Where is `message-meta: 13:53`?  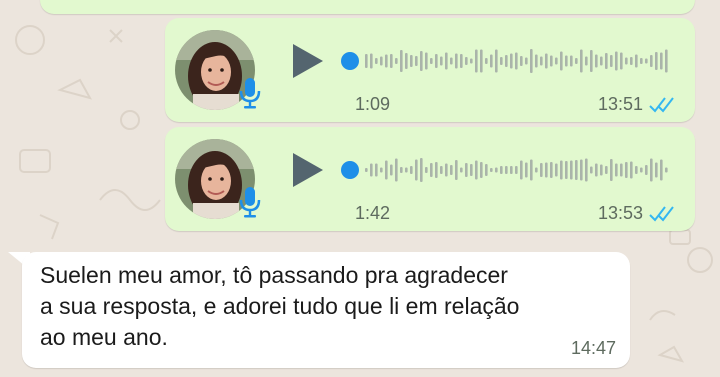 message-meta: 13:53 is located at coordinates (637, 213).